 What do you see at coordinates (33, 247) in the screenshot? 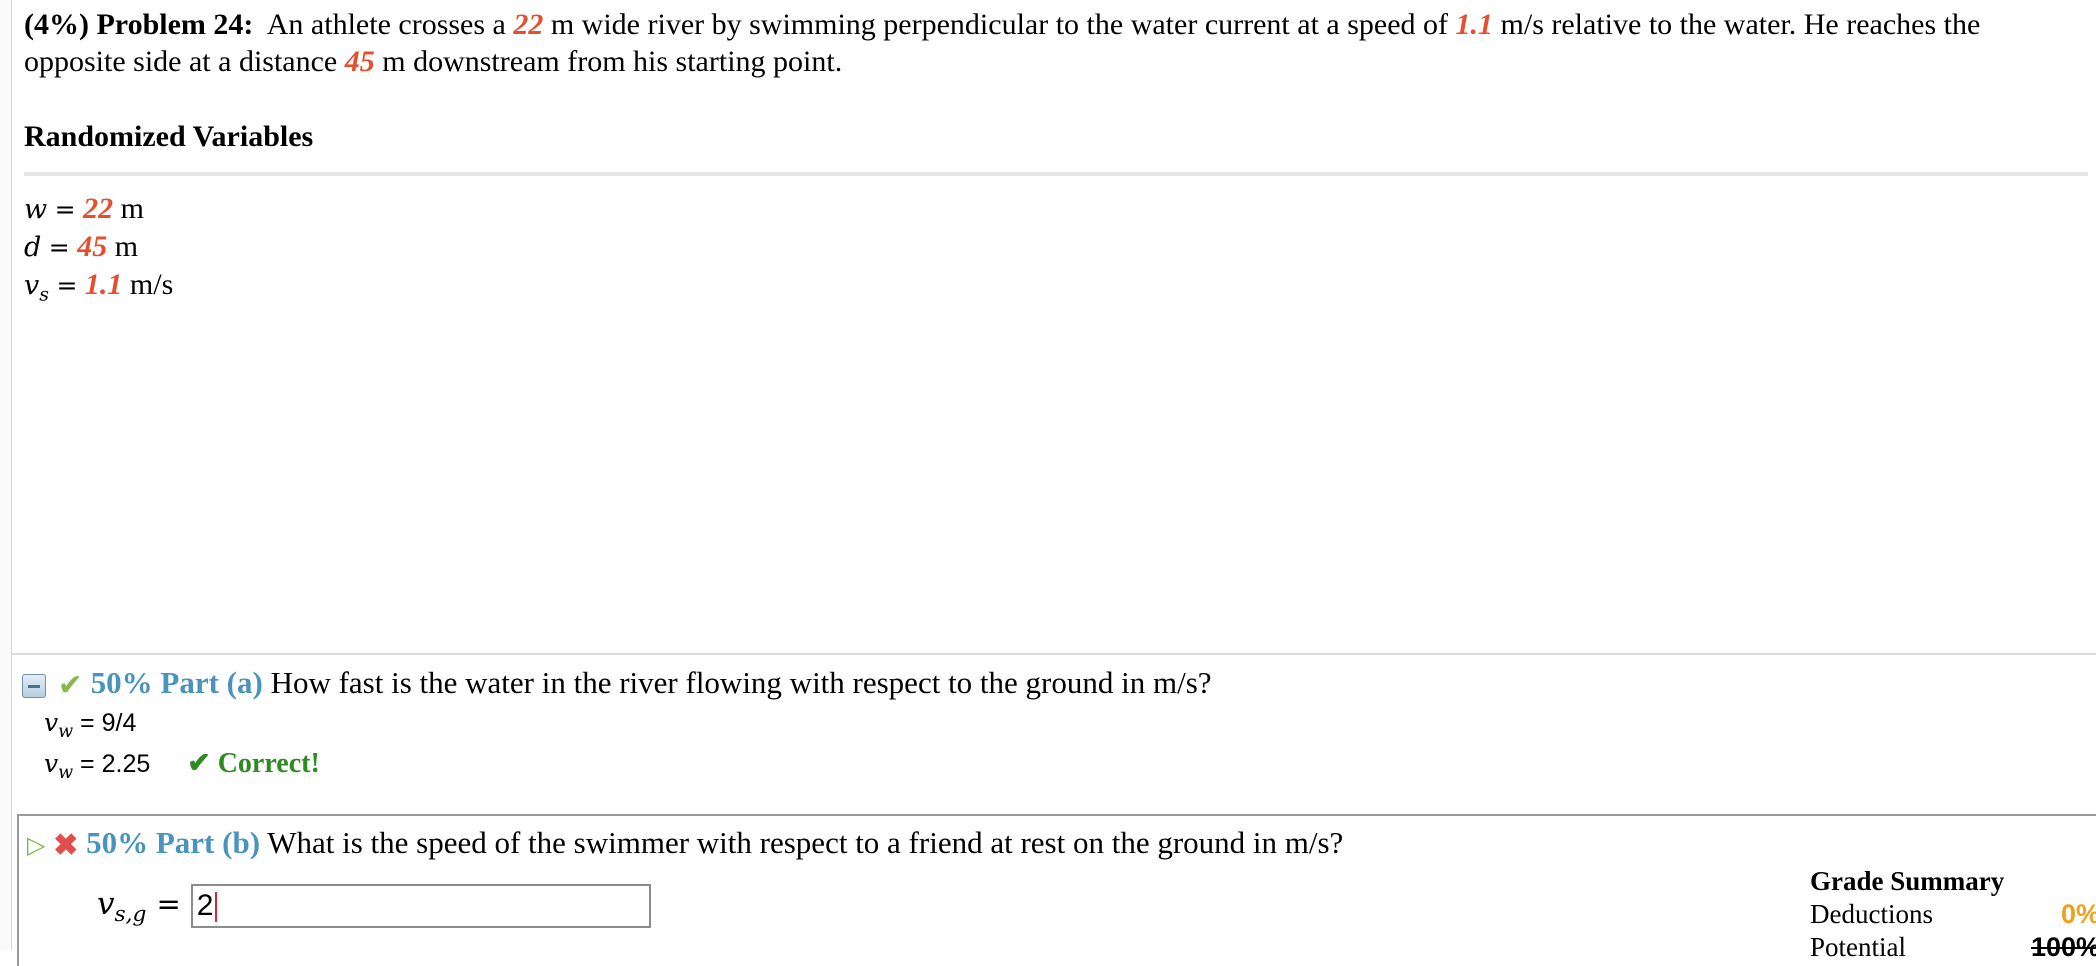
I see `variable-symbol: d` at bounding box center [33, 247].